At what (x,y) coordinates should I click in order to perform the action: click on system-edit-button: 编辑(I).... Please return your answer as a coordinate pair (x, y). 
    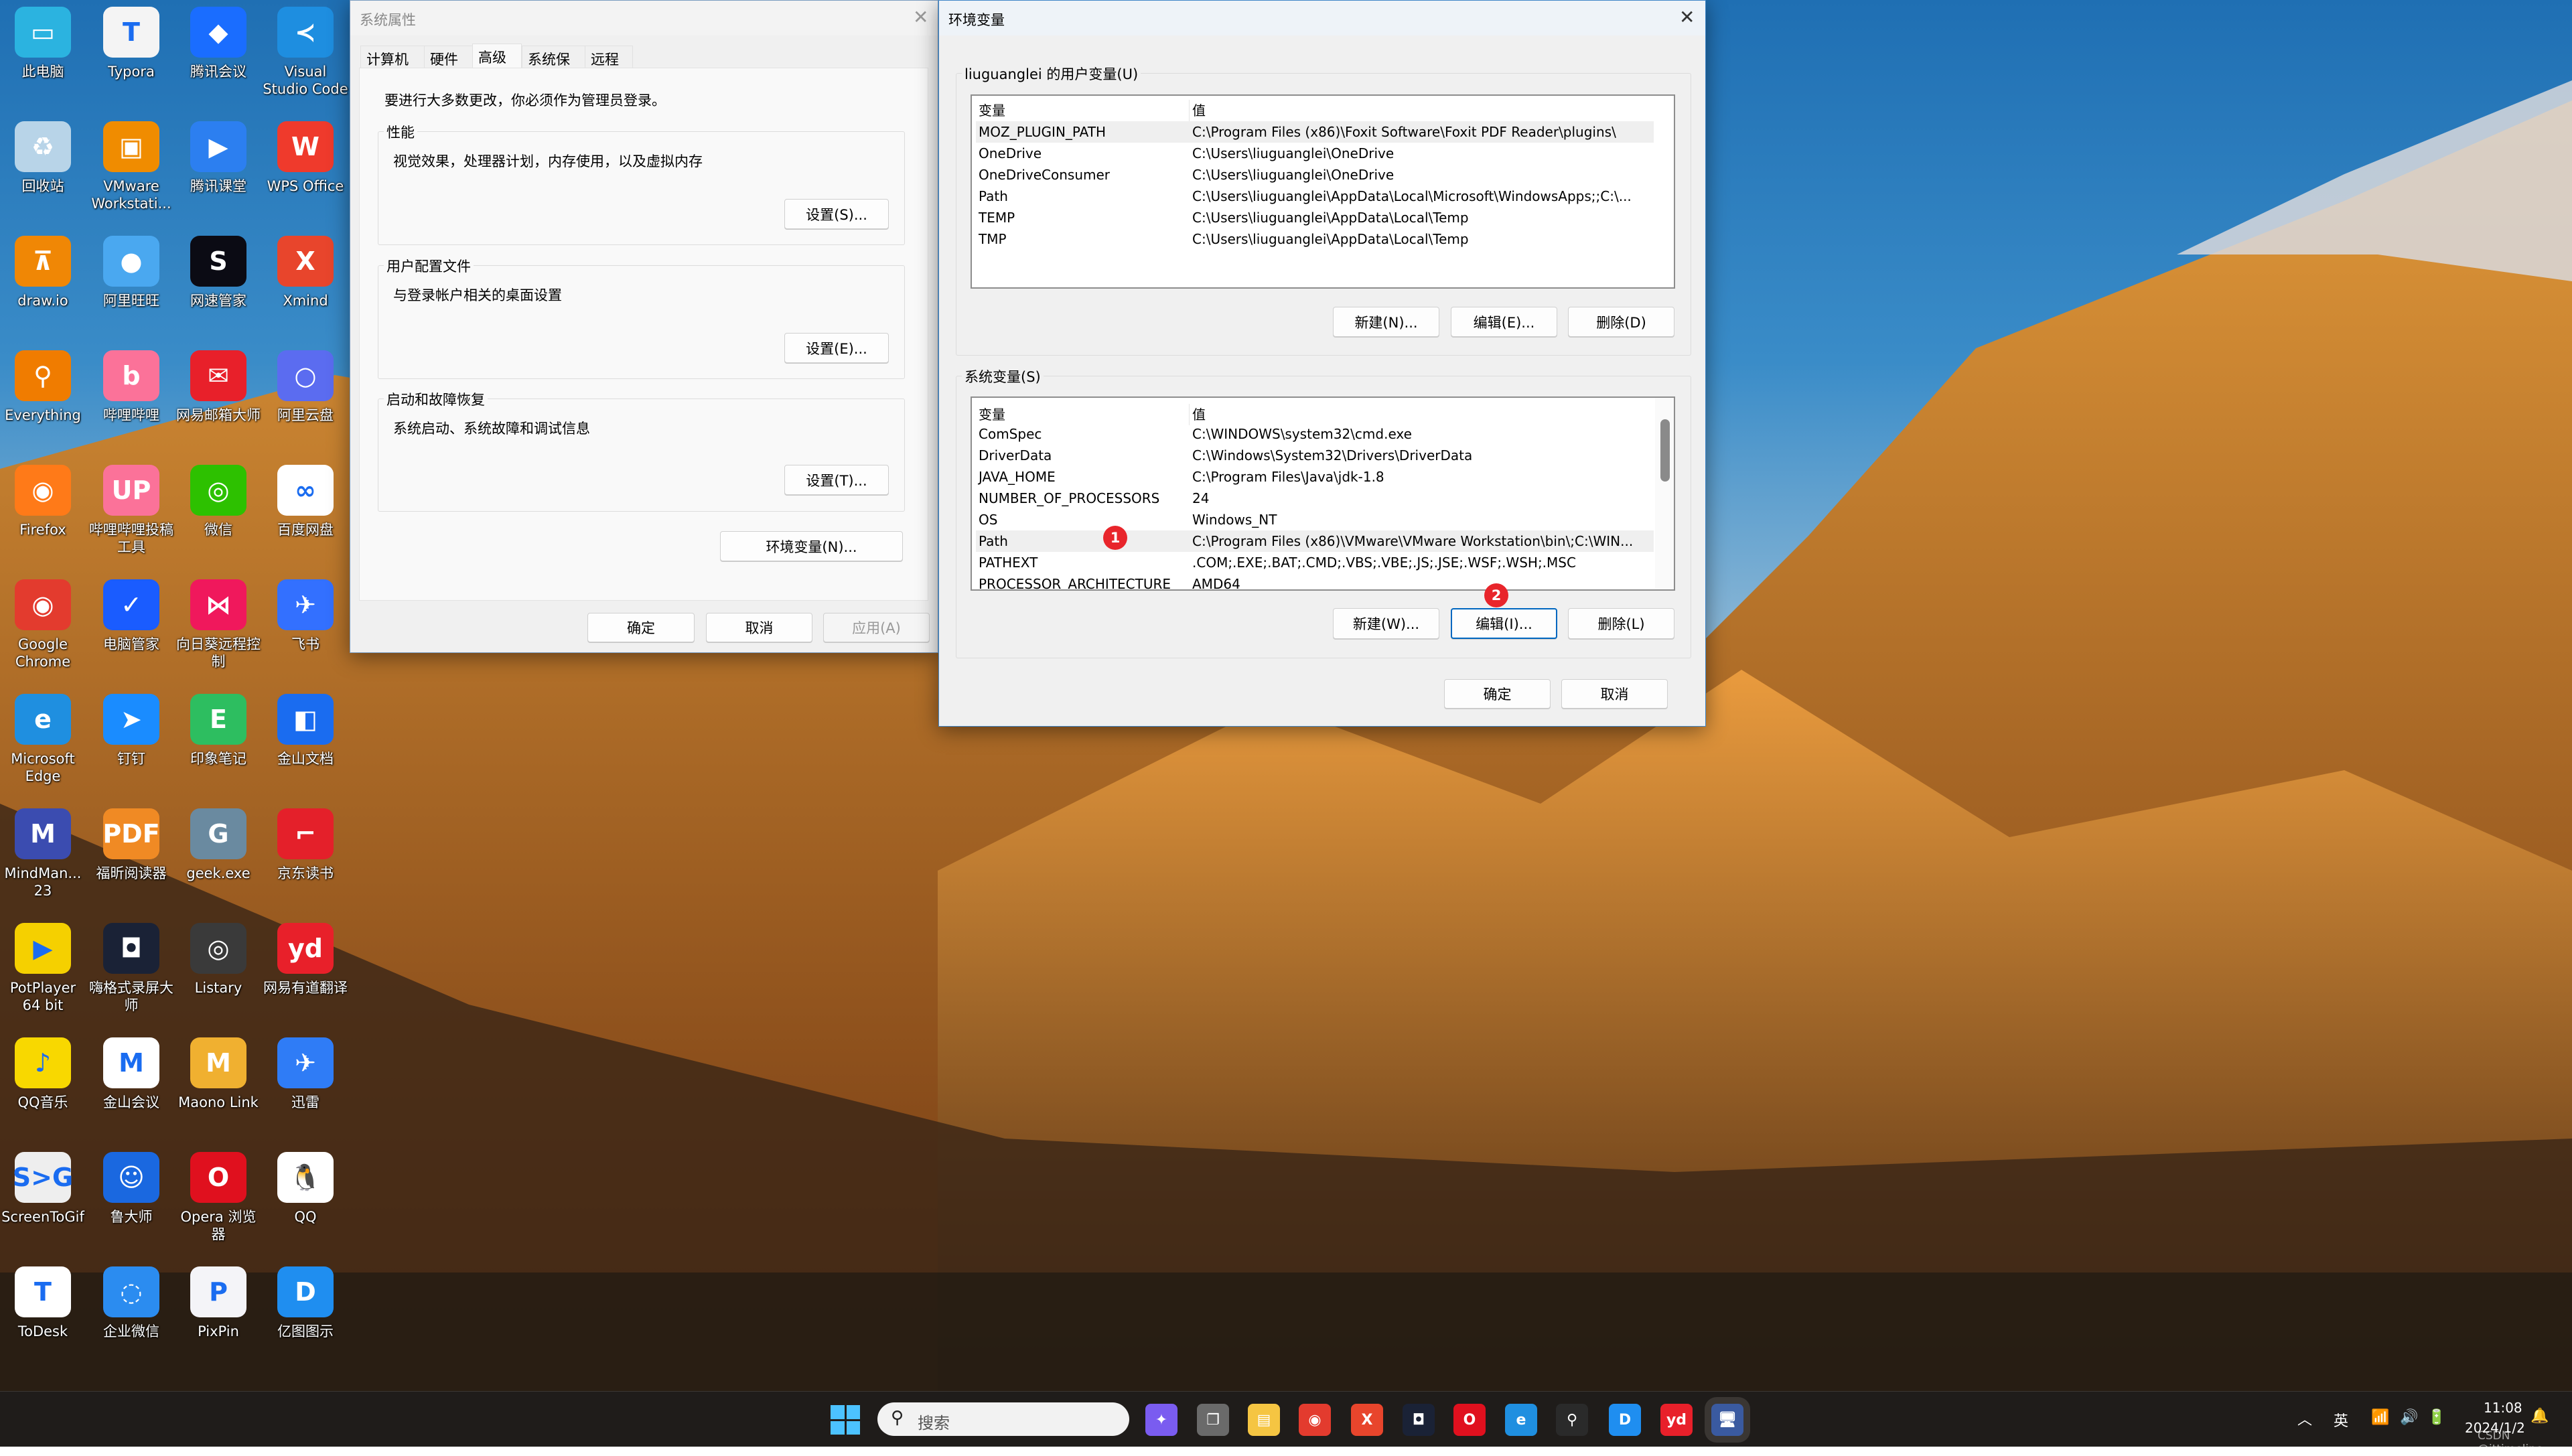
    Looking at the image, I should click on (1504, 623).